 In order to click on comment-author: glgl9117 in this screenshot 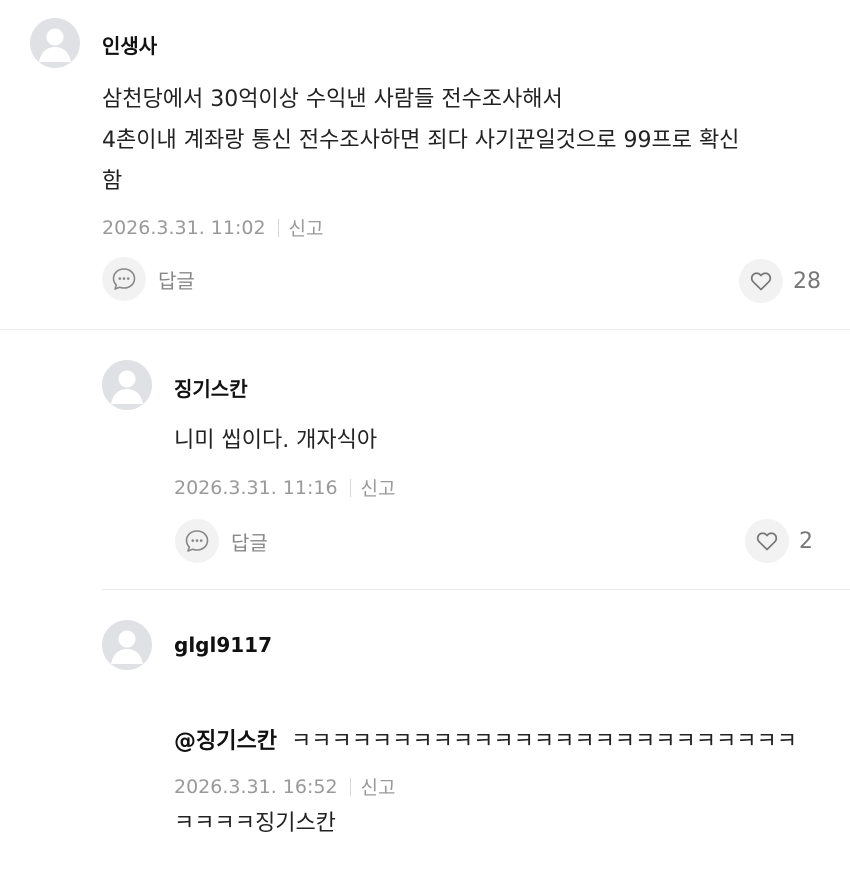, I will do `click(223, 645)`.